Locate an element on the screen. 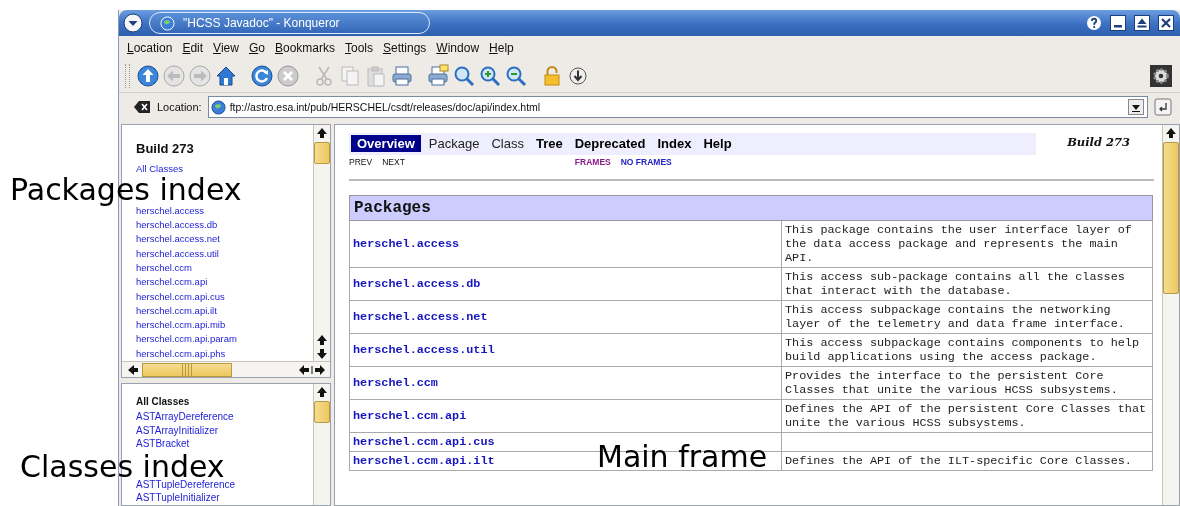 This screenshot has height=506, width=1180. package-link: herschel.ccm.api.mib is located at coordinates (181, 325).